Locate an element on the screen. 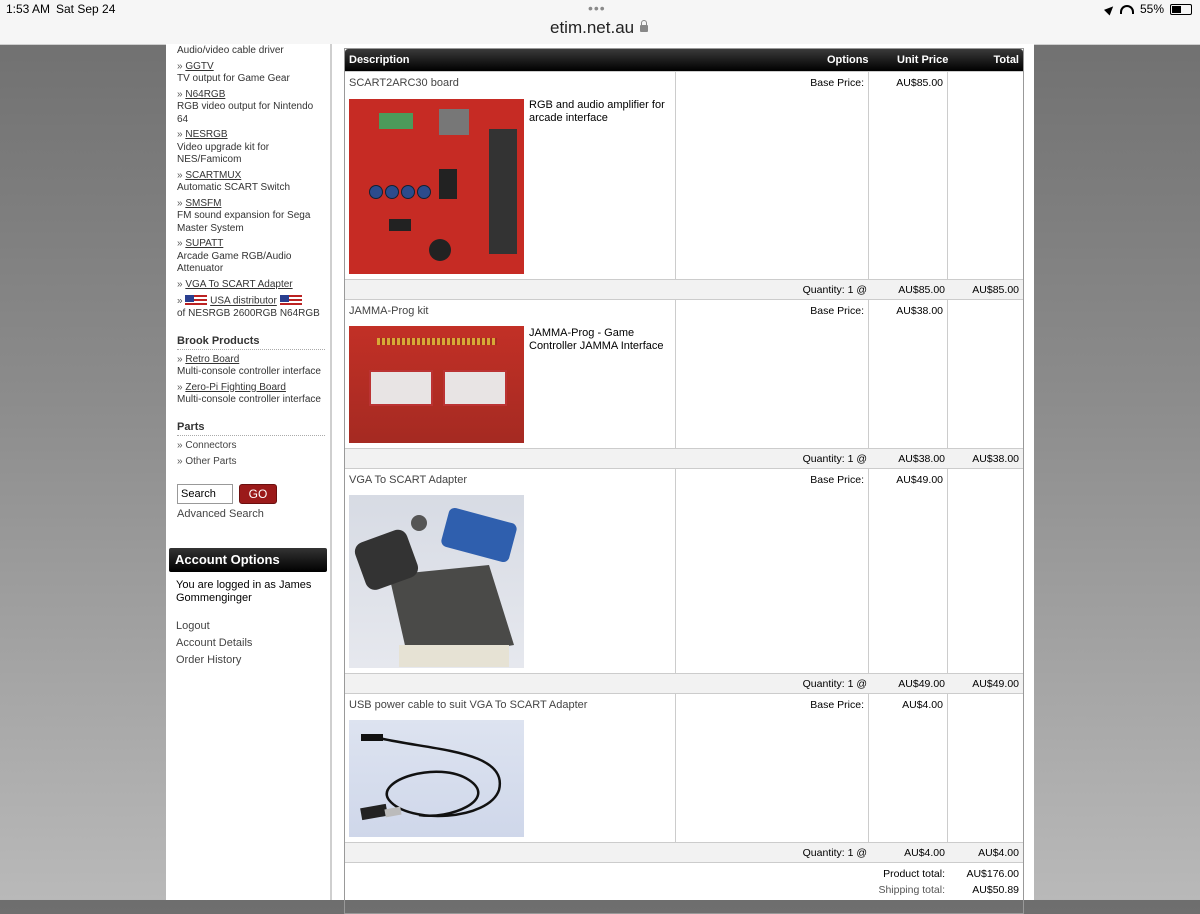 This screenshot has height=914, width=1200. us-distributor-link: USA distributor is located at coordinates (243, 301).